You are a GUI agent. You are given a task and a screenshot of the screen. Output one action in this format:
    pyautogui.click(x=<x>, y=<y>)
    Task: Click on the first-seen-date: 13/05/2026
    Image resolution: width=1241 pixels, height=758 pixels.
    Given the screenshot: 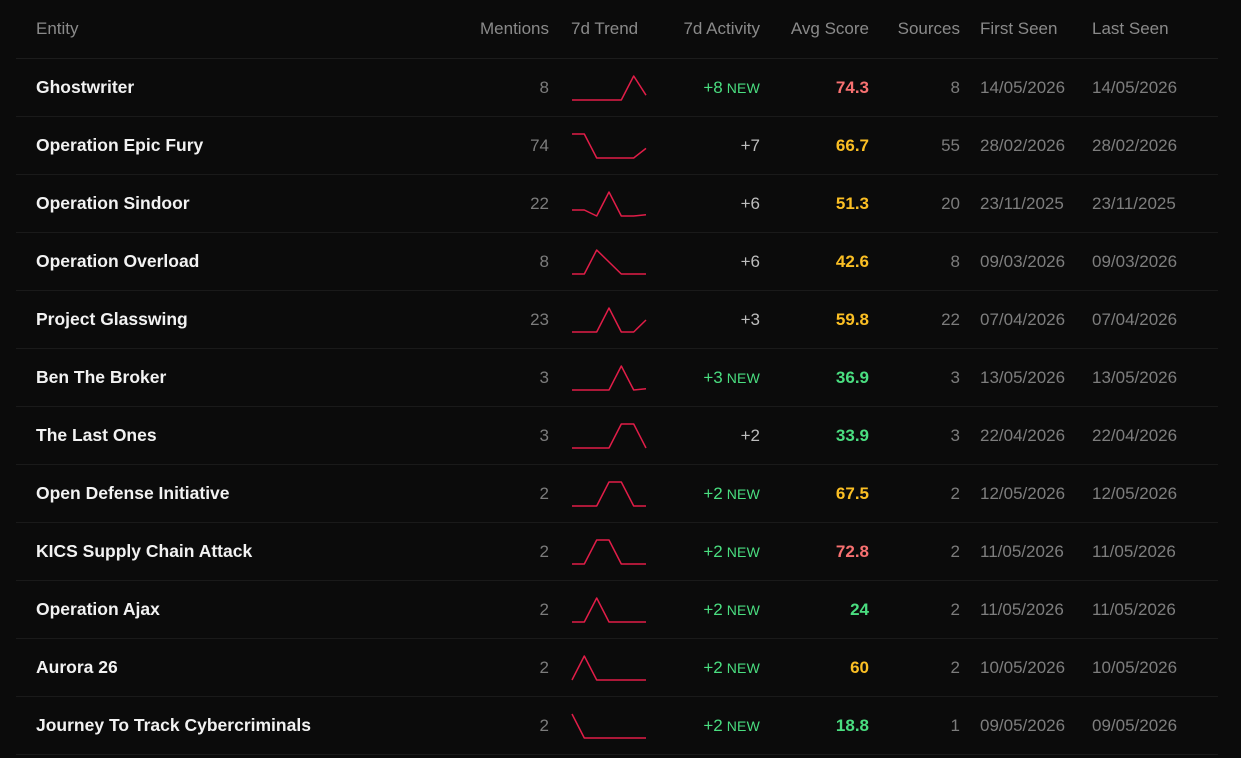 What is the action you would take?
    pyautogui.click(x=1014, y=377)
    